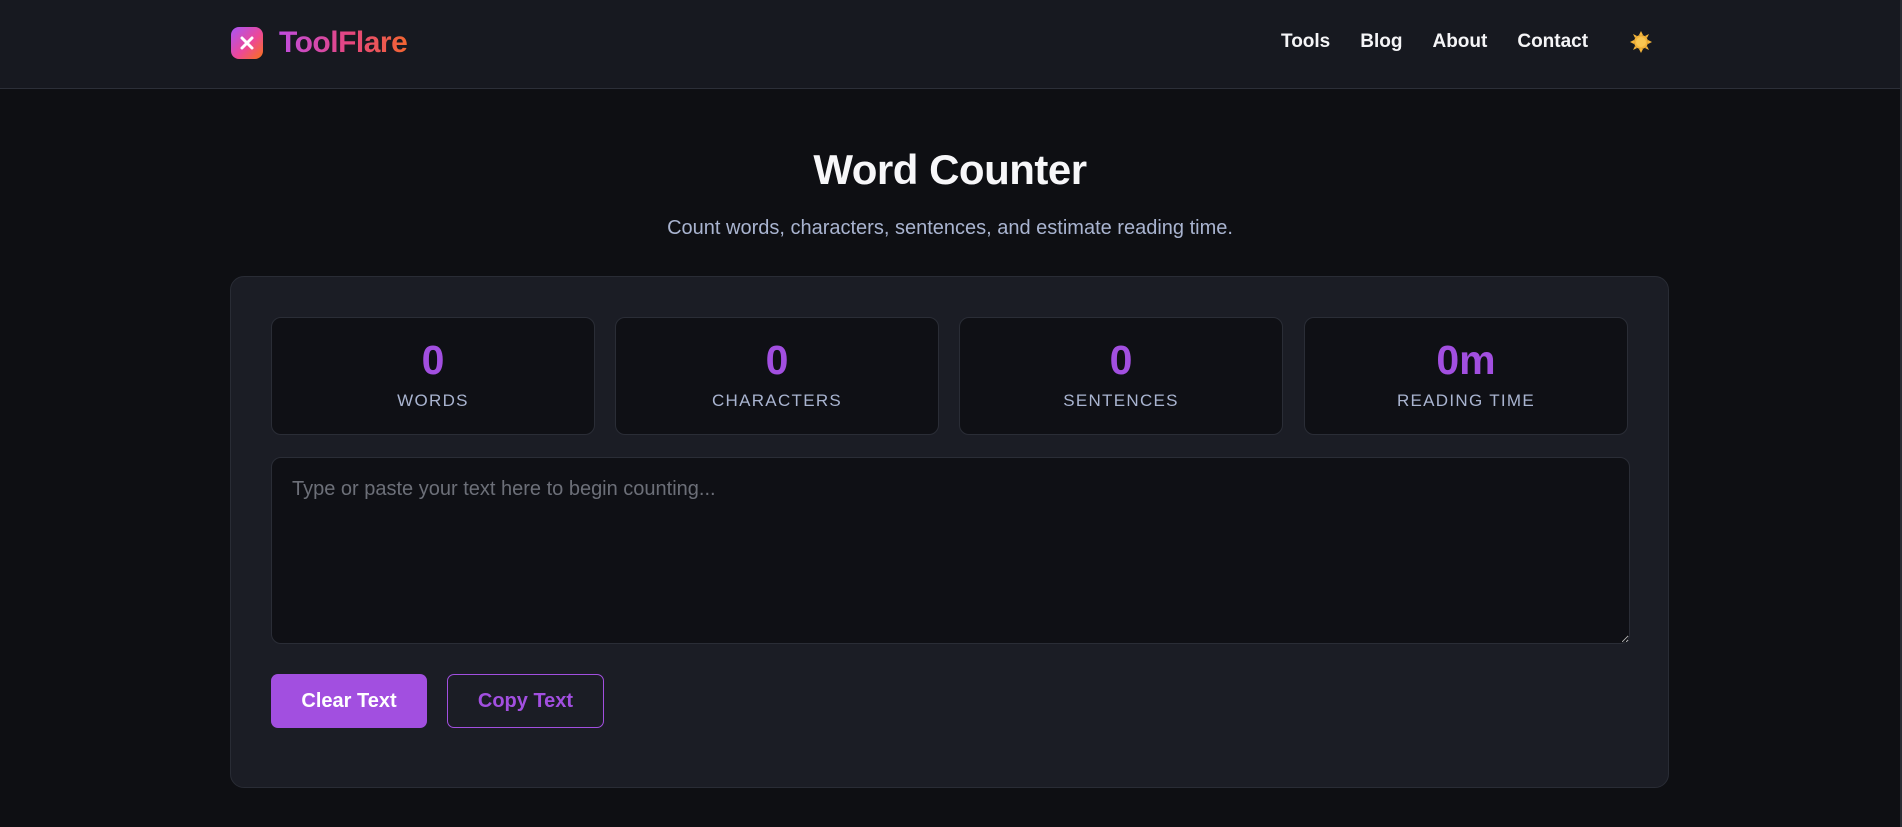 The height and width of the screenshot is (827, 1902). I want to click on theme-toggle-button, so click(1641, 44).